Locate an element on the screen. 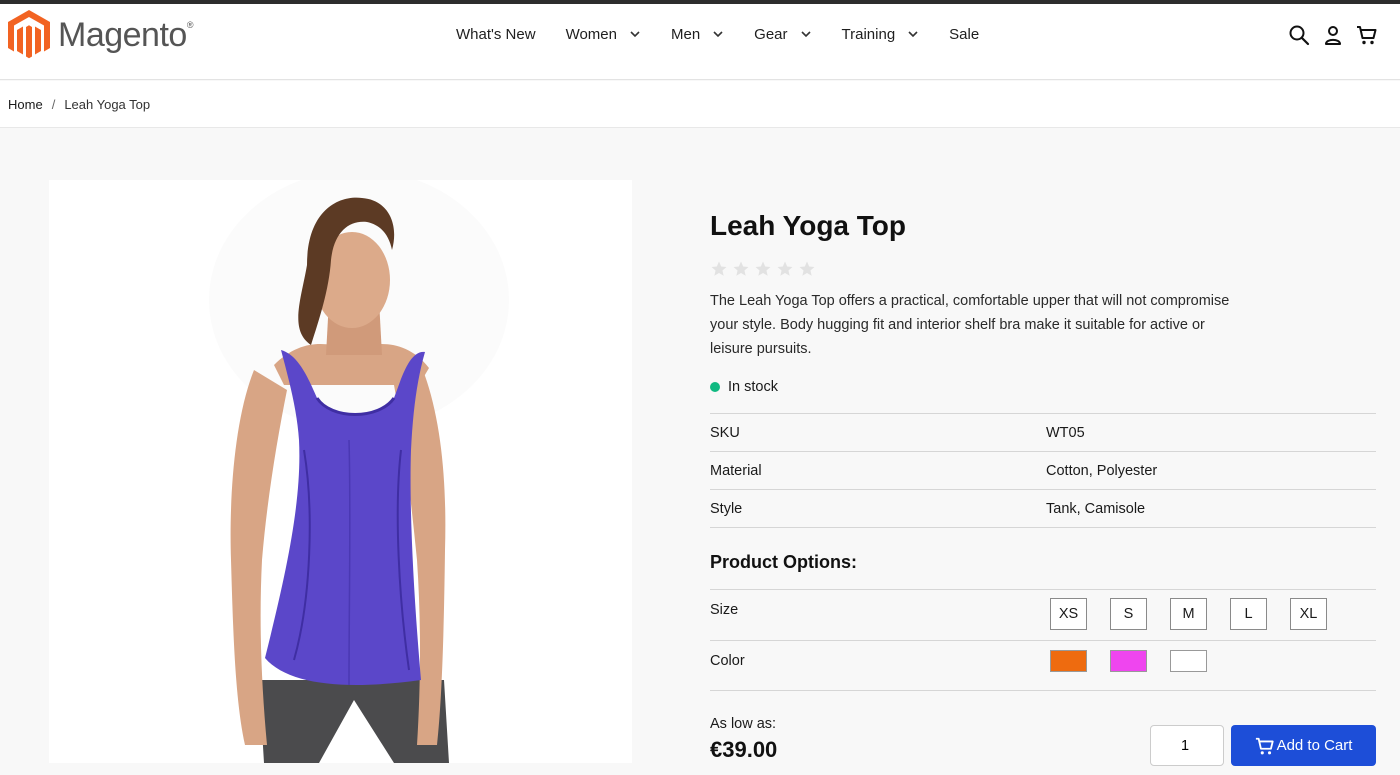 The image size is (1400, 775). size-option-row: Size XS S M L XL is located at coordinates (1043, 615).